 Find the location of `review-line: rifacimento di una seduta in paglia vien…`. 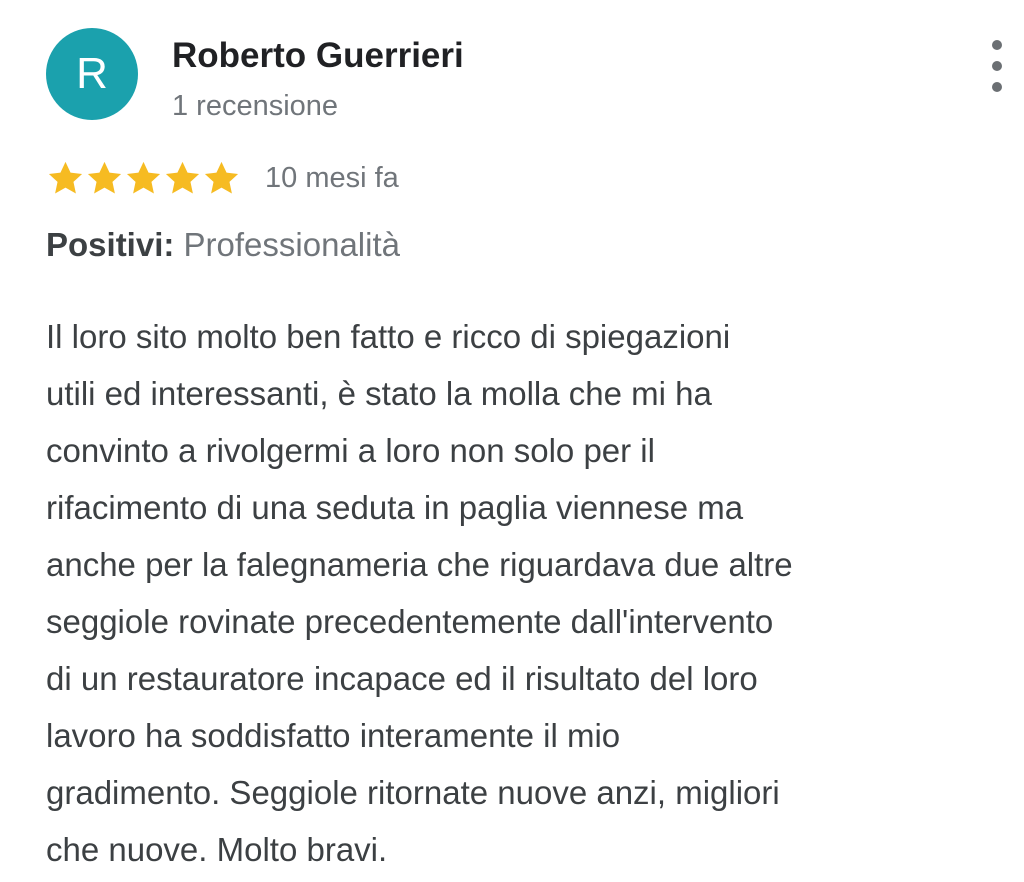

review-line: rifacimento di una seduta in paglia vien… is located at coordinates (395, 507).